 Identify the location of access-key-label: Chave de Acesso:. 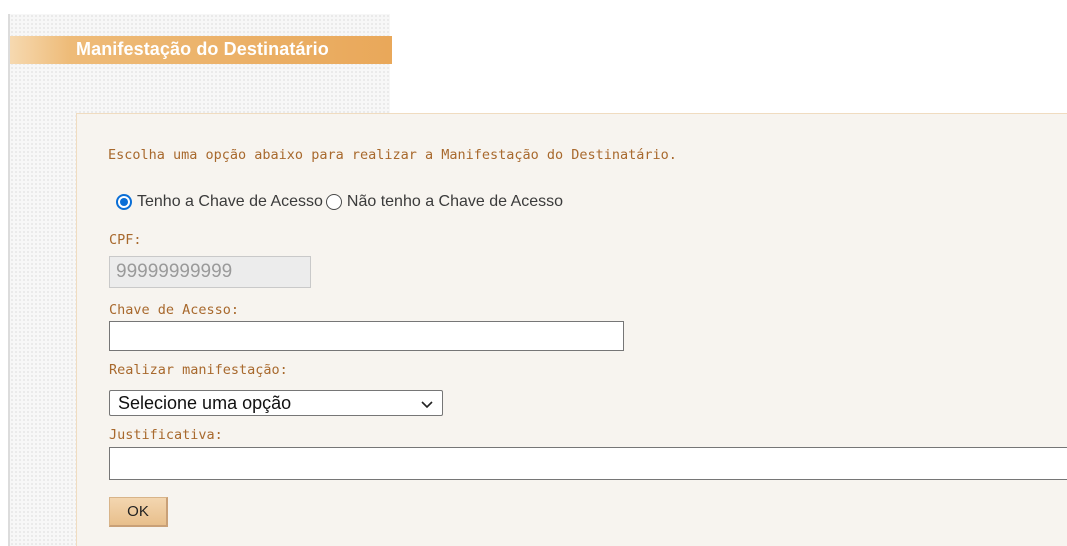
(174, 310).